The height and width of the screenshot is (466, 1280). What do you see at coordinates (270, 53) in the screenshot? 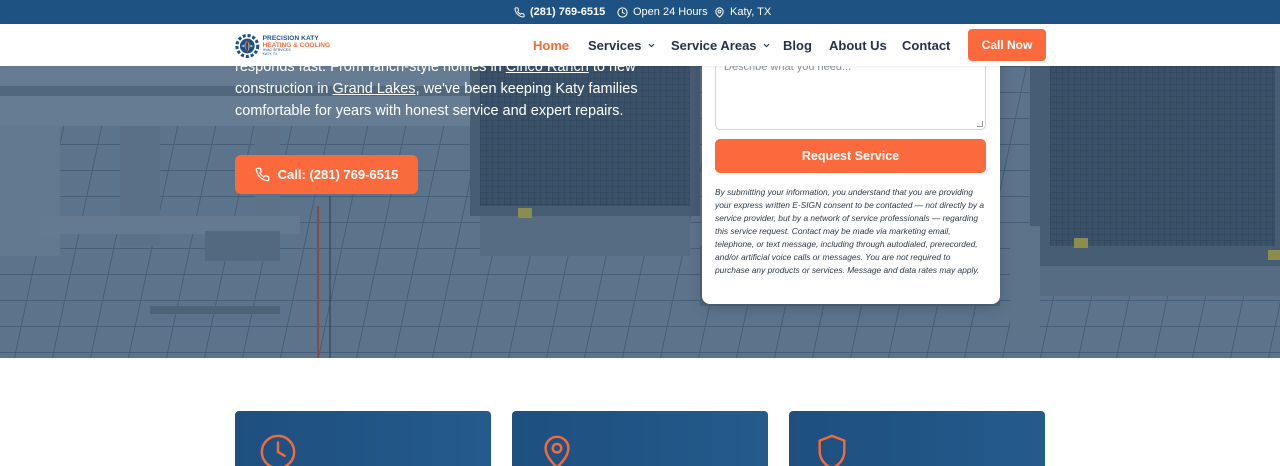
I see `logo-line-4: KATY, TX` at bounding box center [270, 53].